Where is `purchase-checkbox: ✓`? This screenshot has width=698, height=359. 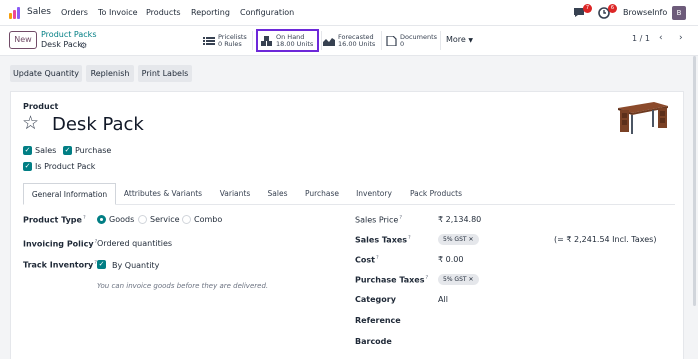 purchase-checkbox: ✓ is located at coordinates (67, 150).